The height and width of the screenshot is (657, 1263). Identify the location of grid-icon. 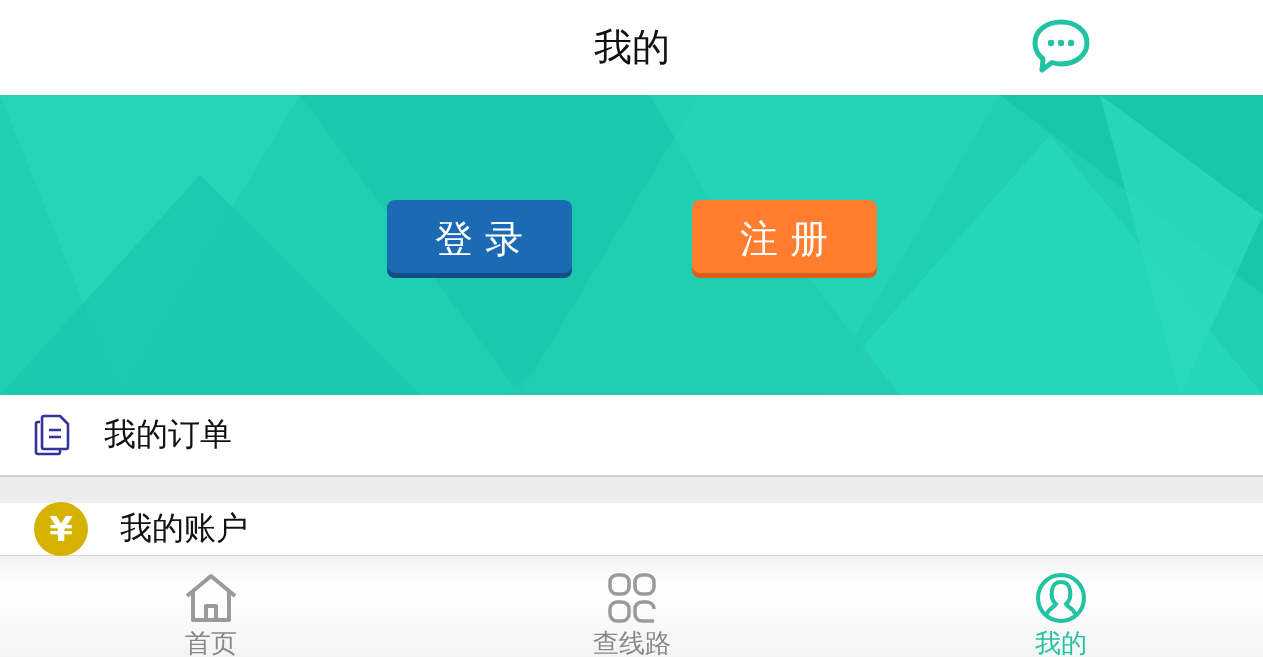
(631, 598).